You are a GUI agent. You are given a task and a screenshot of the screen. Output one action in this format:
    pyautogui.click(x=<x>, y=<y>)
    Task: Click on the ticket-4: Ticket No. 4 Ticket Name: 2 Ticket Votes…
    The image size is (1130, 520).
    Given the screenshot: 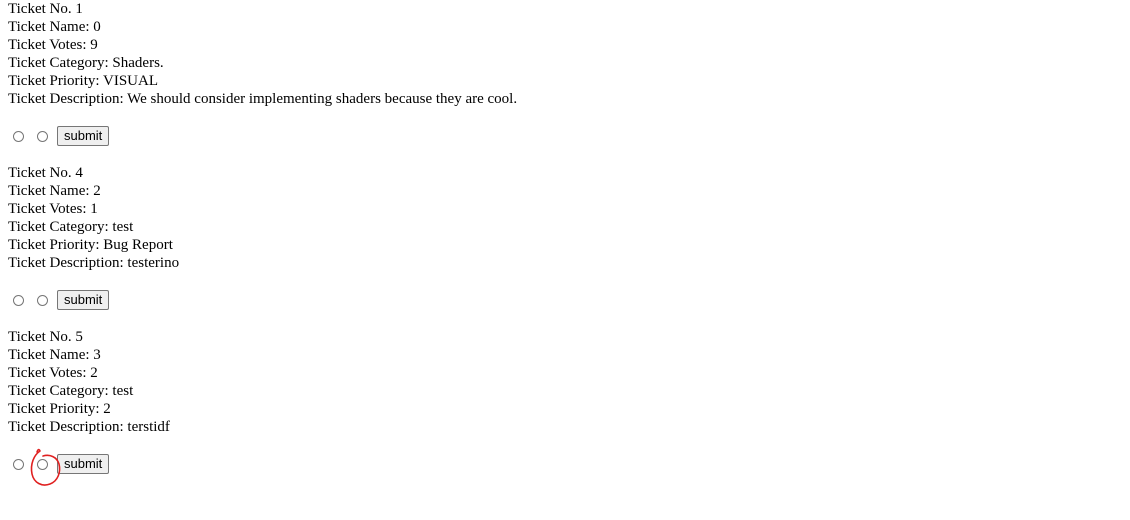 What is the action you would take?
    pyautogui.click(x=262, y=237)
    